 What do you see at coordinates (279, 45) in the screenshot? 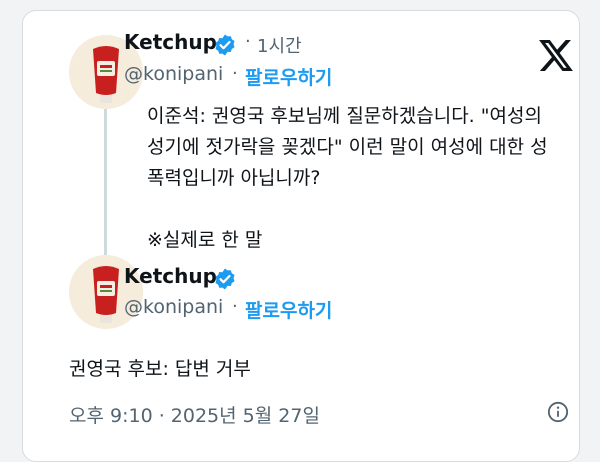
I see `post-time-ago: 1시간` at bounding box center [279, 45].